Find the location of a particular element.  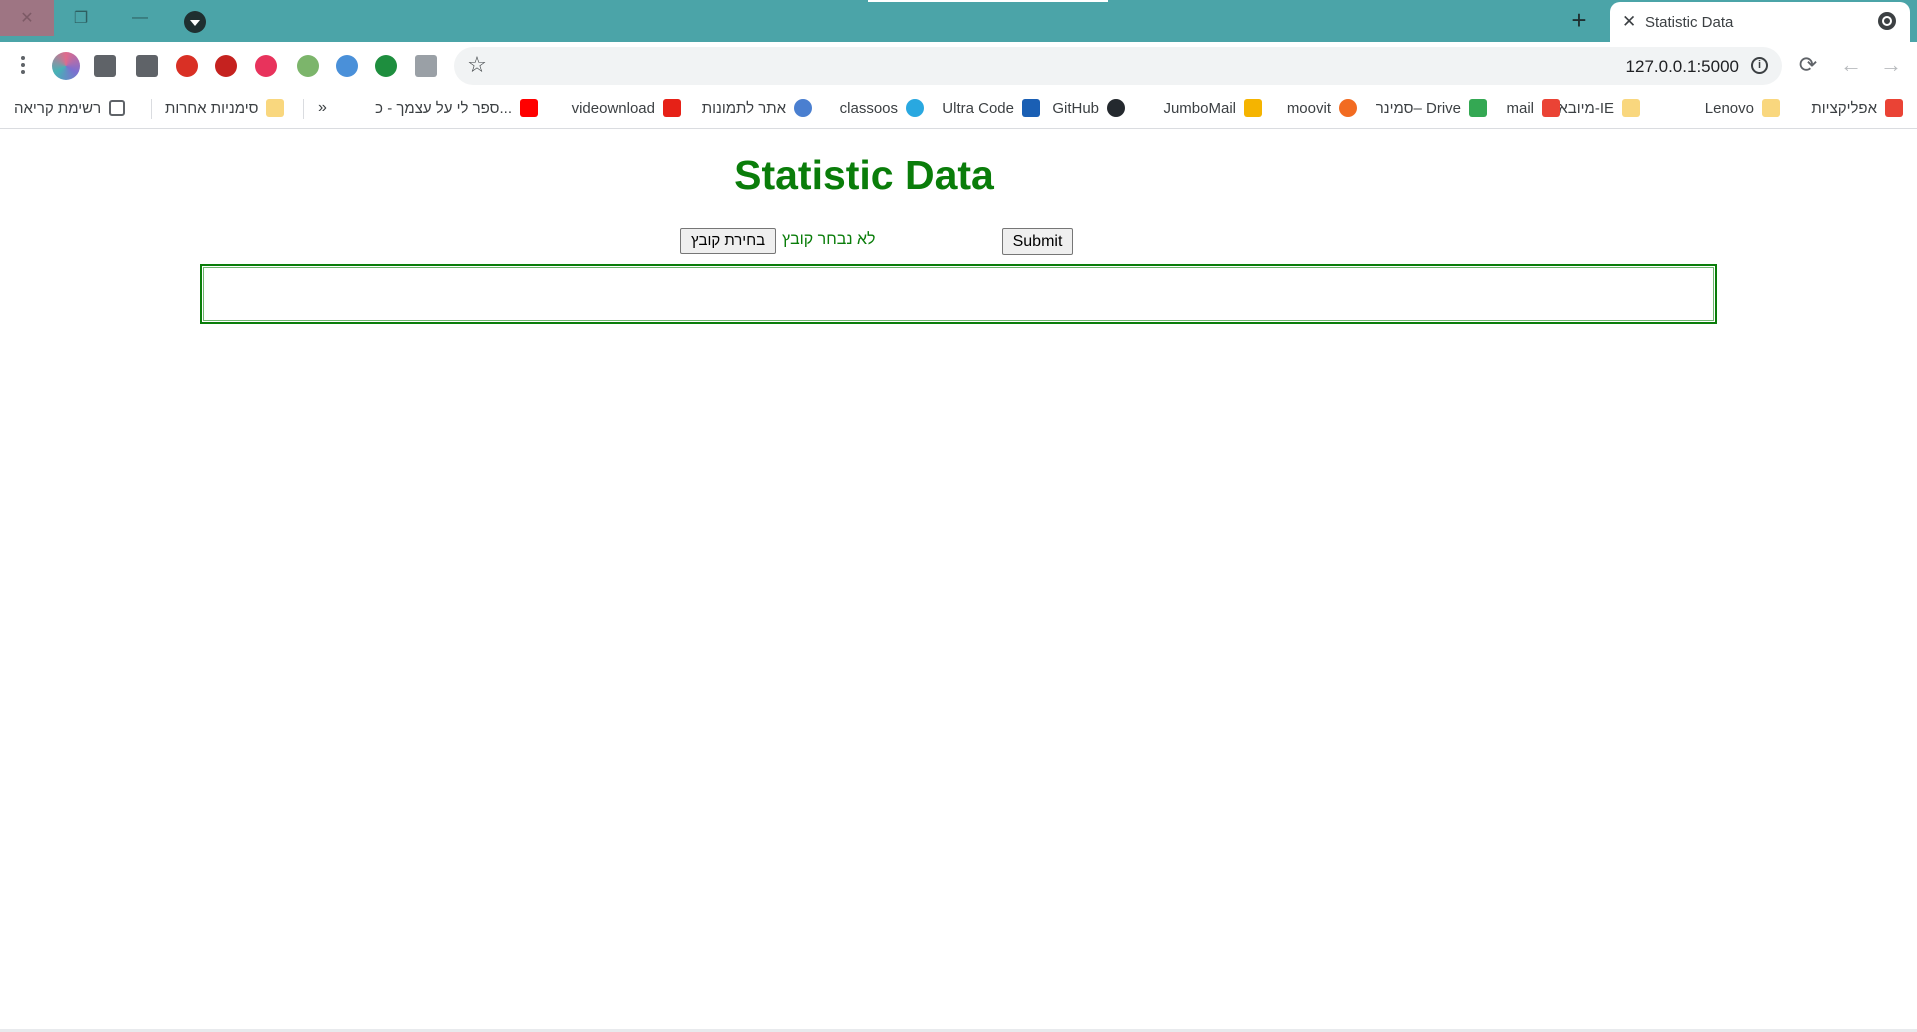

photo-site-icon is located at coordinates (803, 108).